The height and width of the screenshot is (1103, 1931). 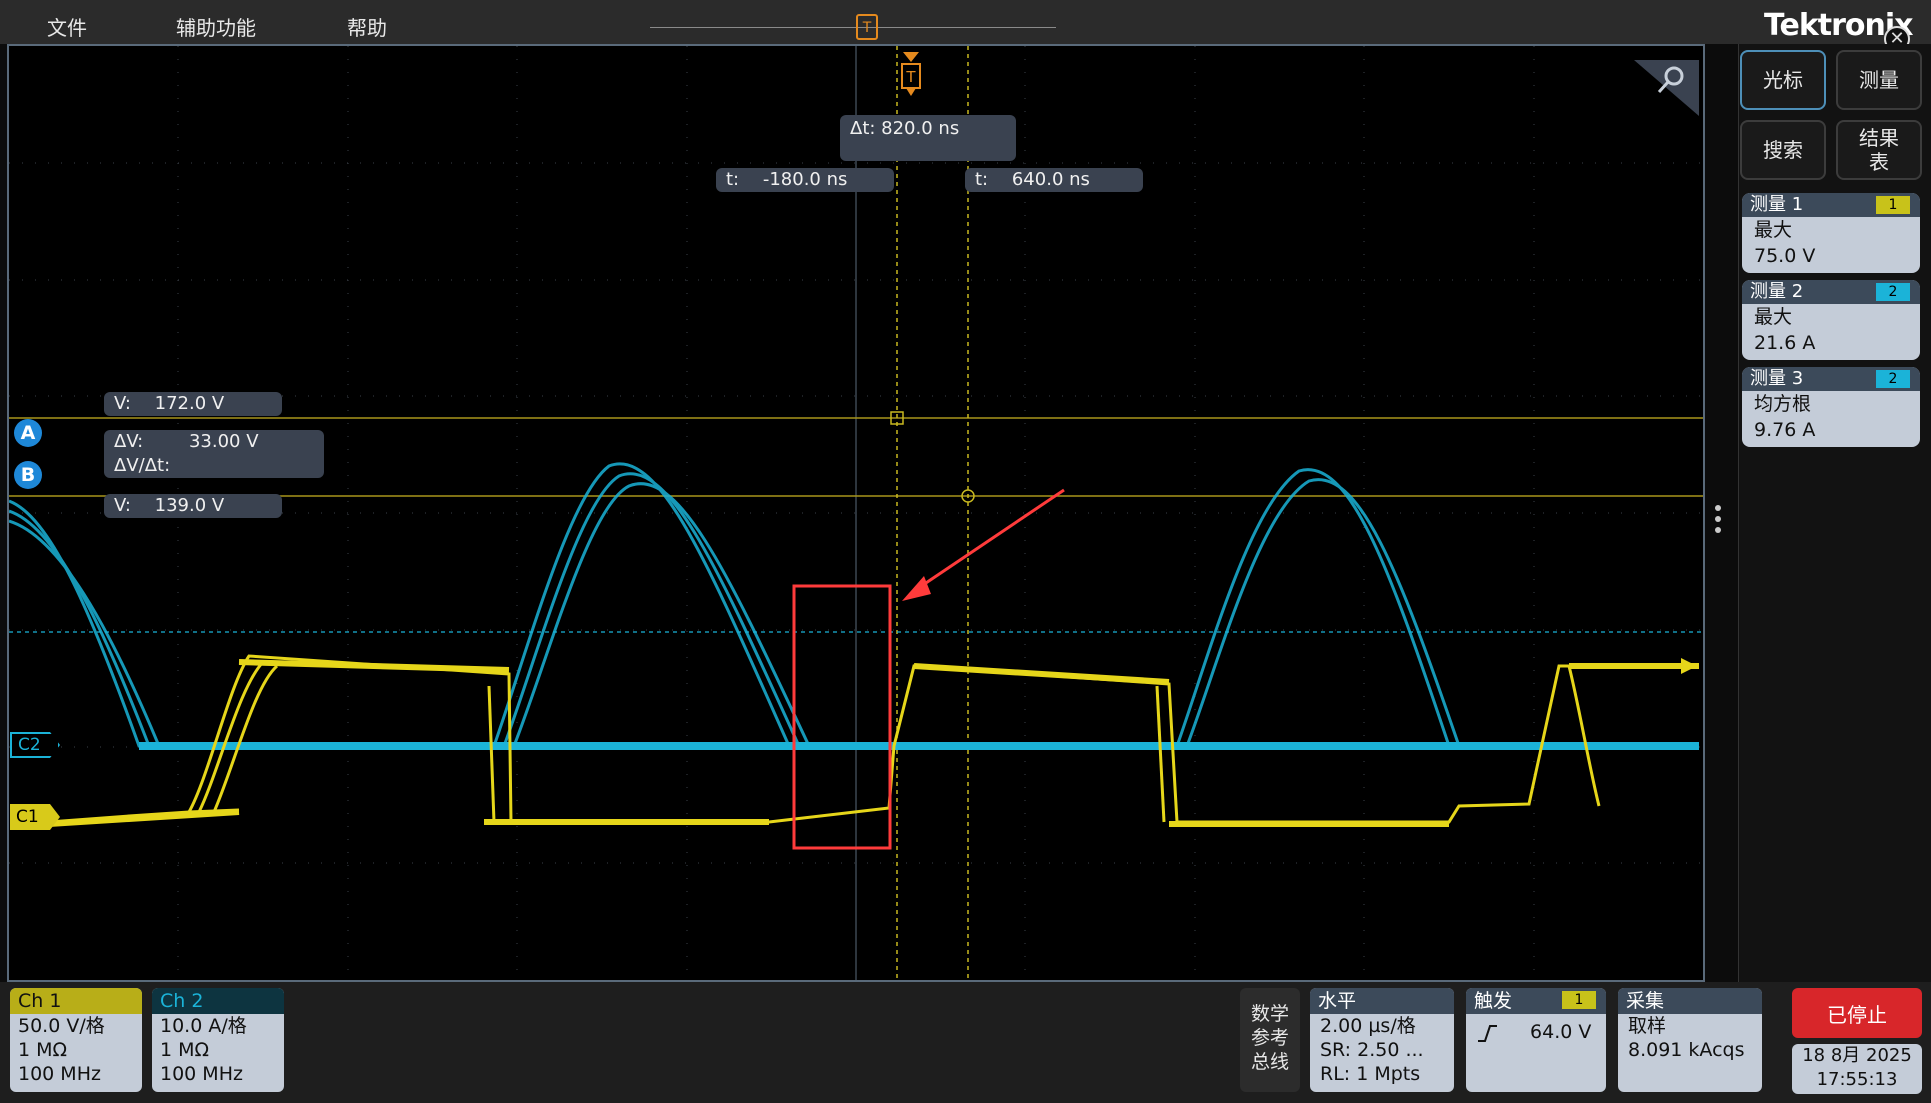 I want to click on menu-file: 文件, so click(x=67, y=26).